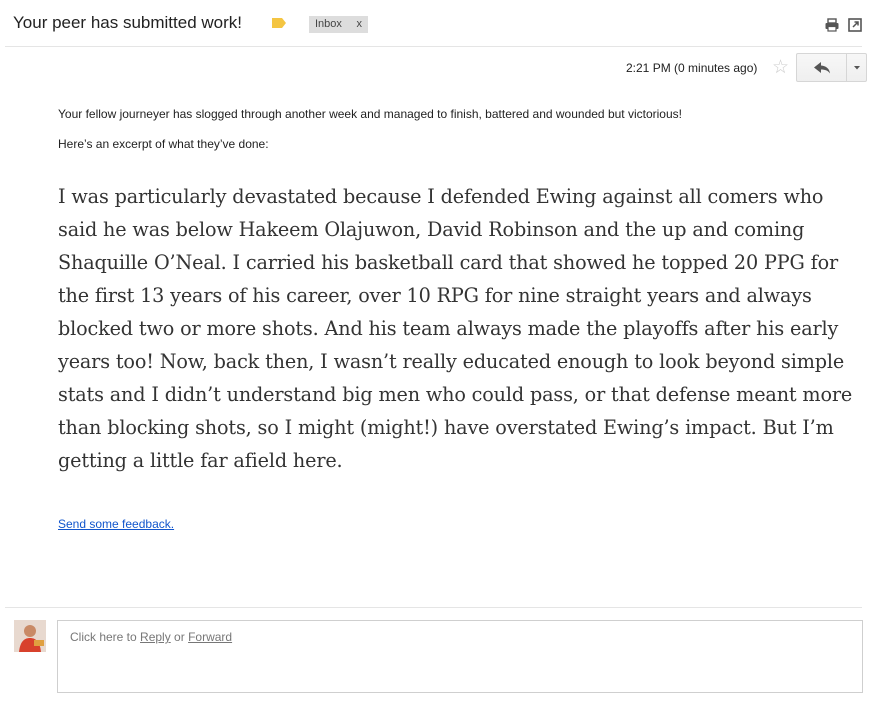  Describe the element at coordinates (163, 144) in the screenshot. I see `excerpt-intro-text: Here’s an excerpt of what they’ve done:` at that location.